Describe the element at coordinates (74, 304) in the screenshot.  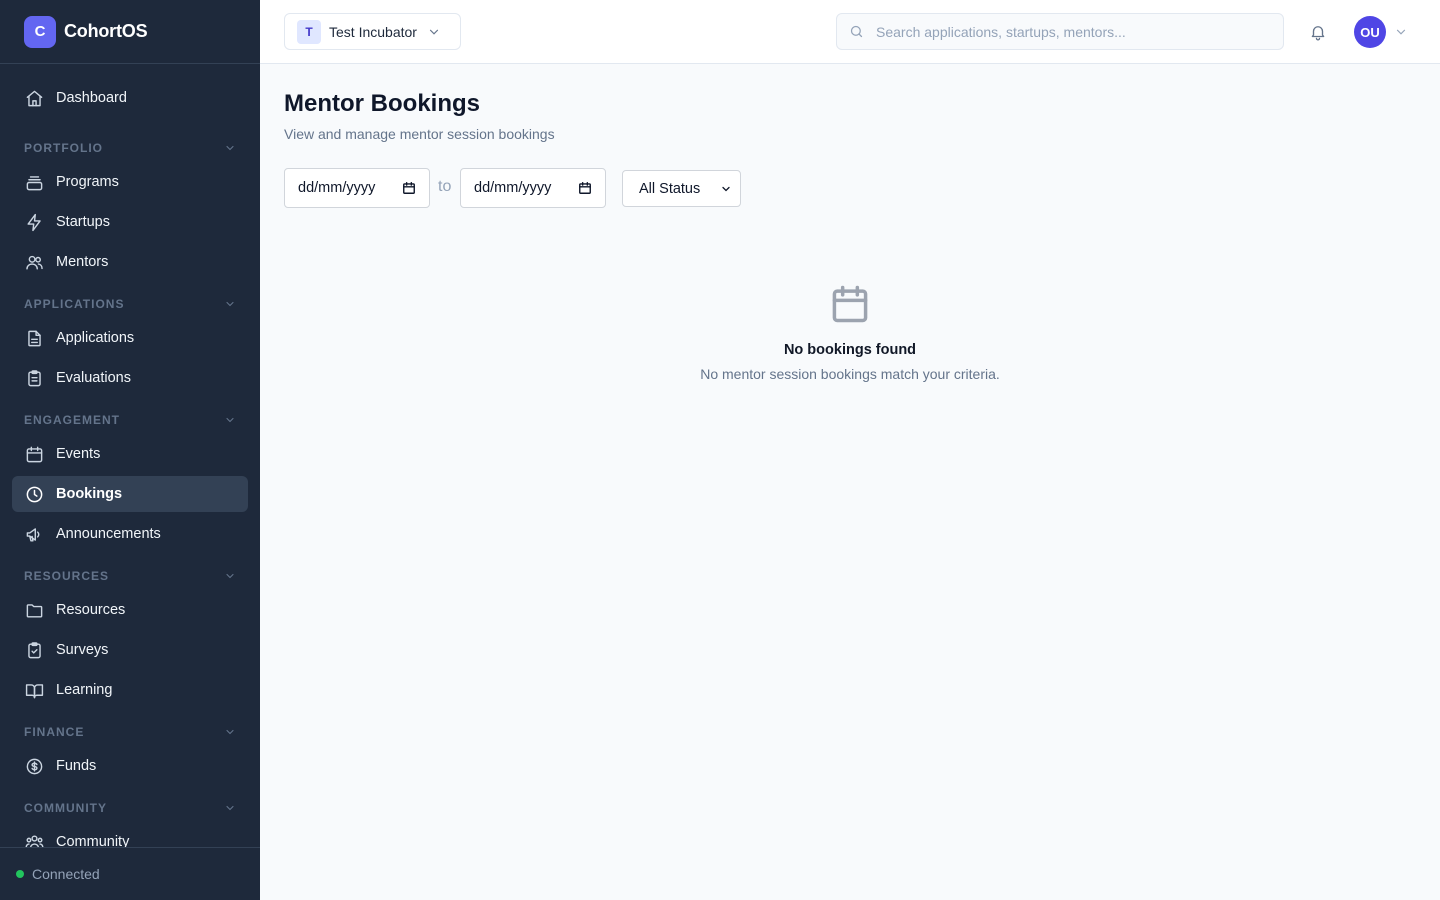
I see `section-label: APPLICATIONS` at that location.